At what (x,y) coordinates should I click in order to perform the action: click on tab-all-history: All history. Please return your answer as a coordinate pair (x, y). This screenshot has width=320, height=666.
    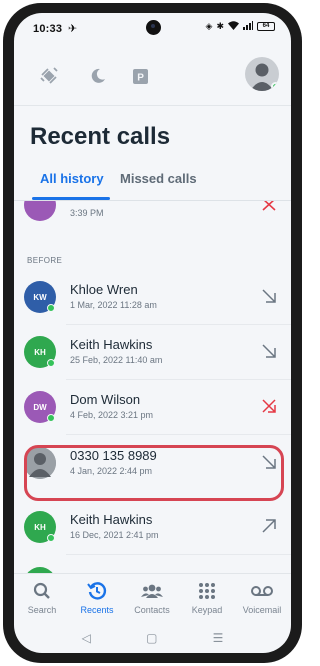
    Looking at the image, I should click on (72, 178).